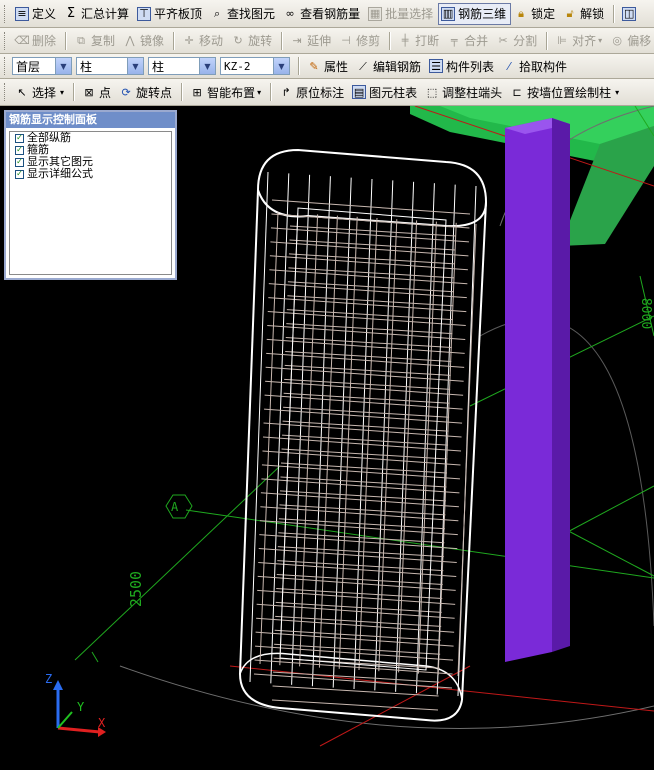  I want to click on rotate-point-icon: ⟳, so click(126, 92).